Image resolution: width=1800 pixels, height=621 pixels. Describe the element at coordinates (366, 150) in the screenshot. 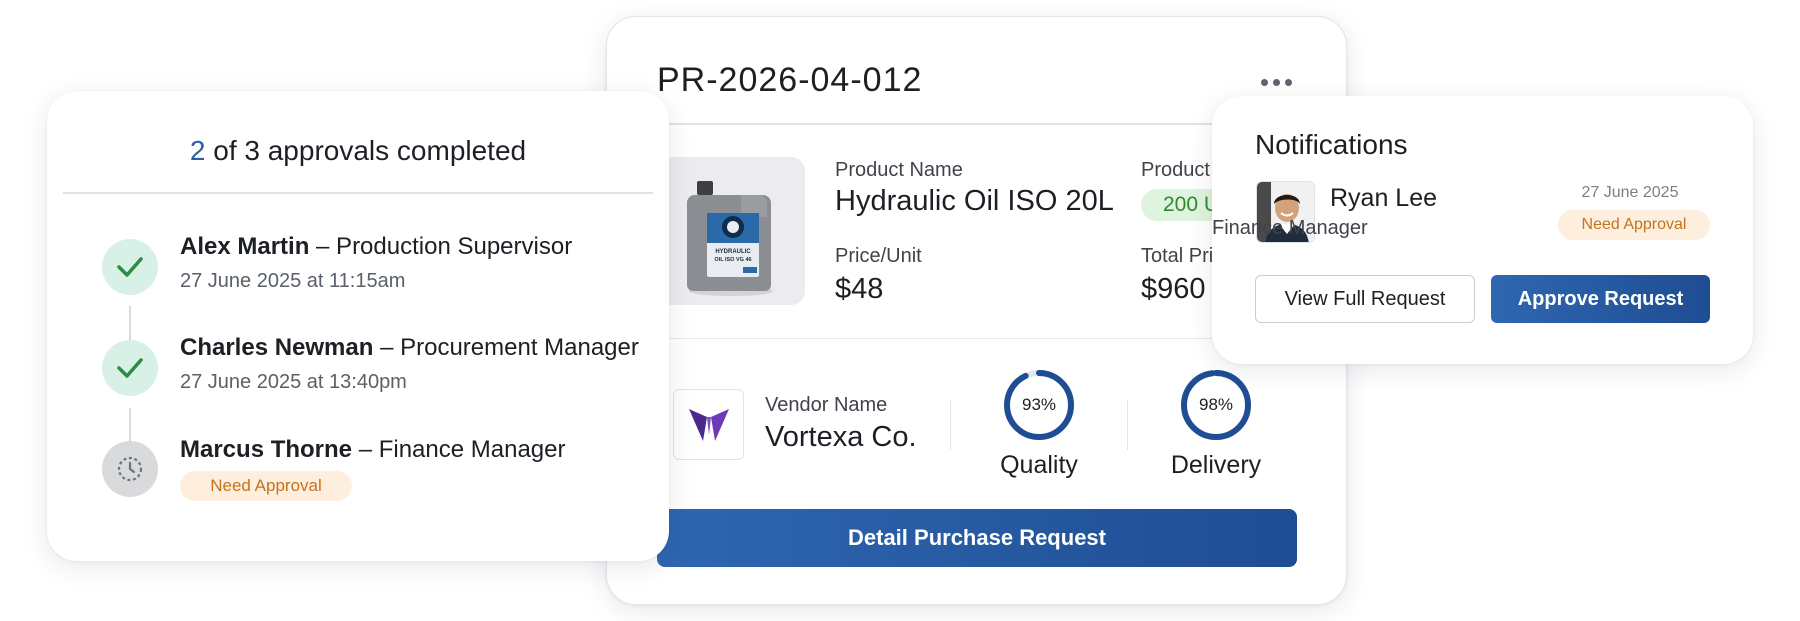

I see `approvals-title-text: of 3 approvals completed` at that location.